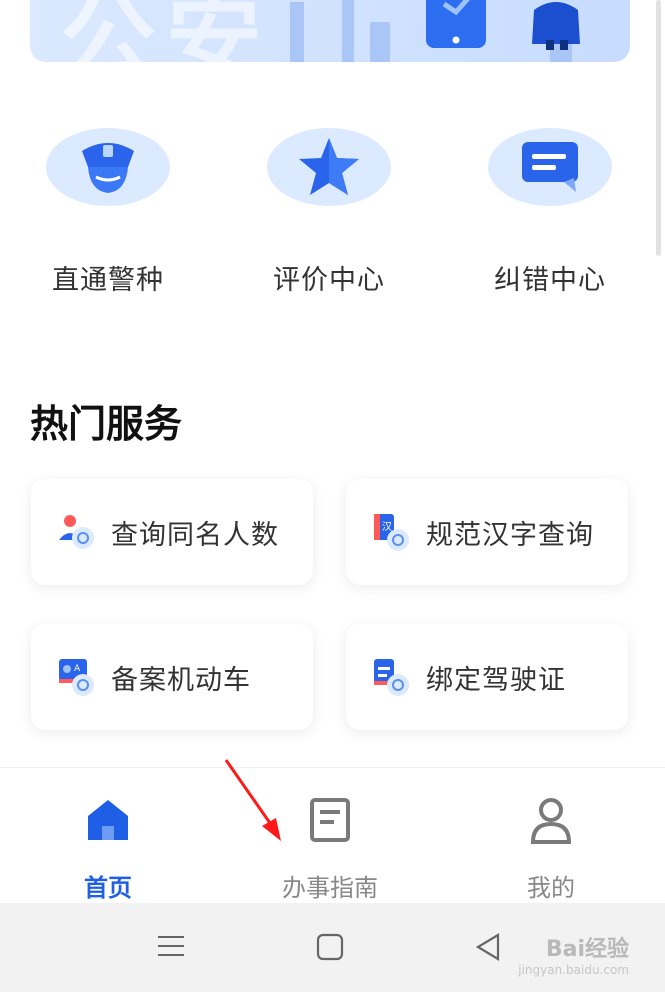 This screenshot has height=992, width=665. Describe the element at coordinates (166, 31) in the screenshot. I see `banner-watermark-text: 公安` at that location.